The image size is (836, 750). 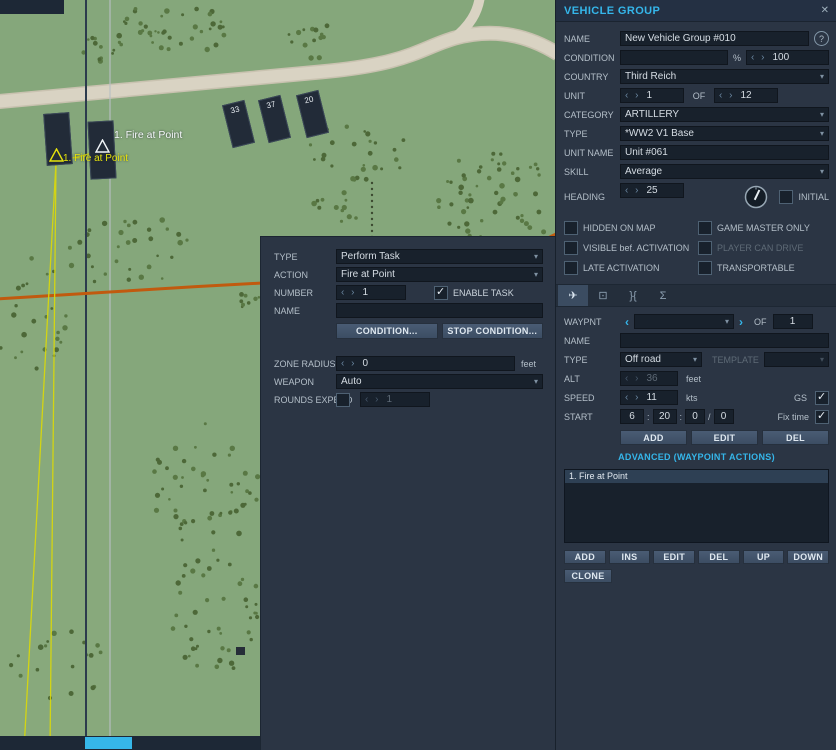 What do you see at coordinates (792, 321) in the screenshot?
I see `waypnt-total-field: 1` at bounding box center [792, 321].